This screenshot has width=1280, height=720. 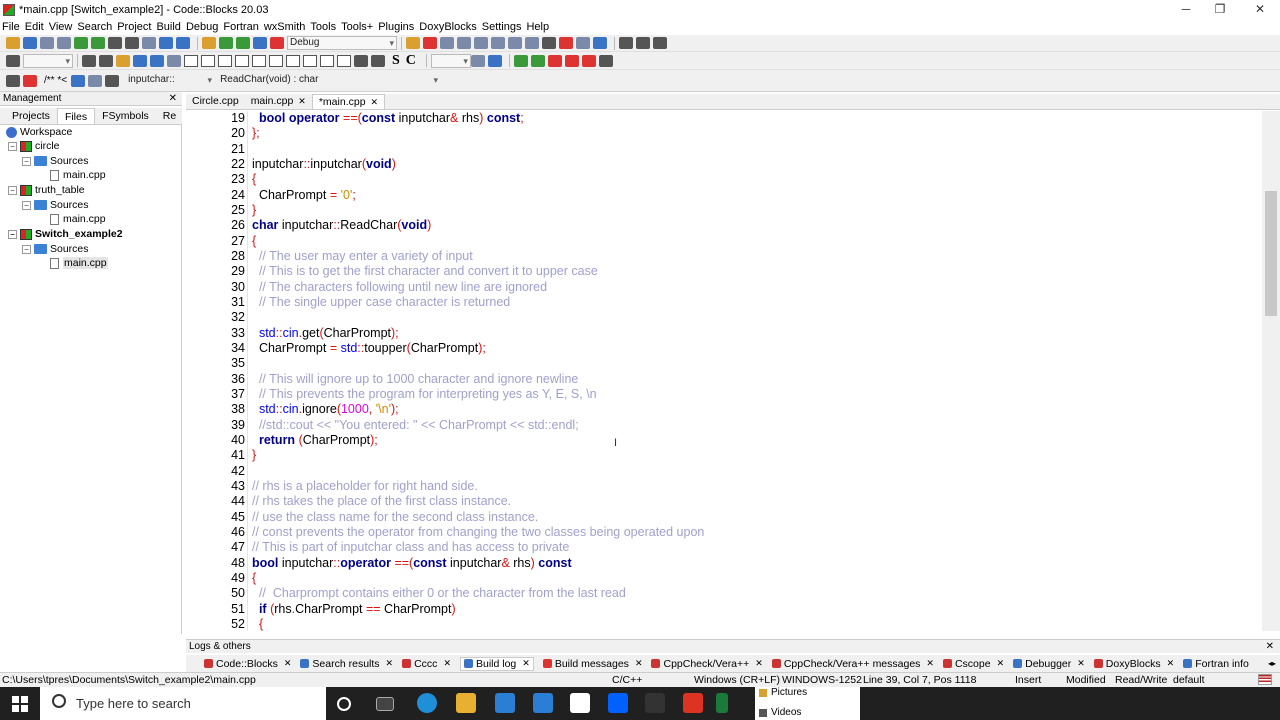 I want to click on copy-icon, so click(x=132, y=43).